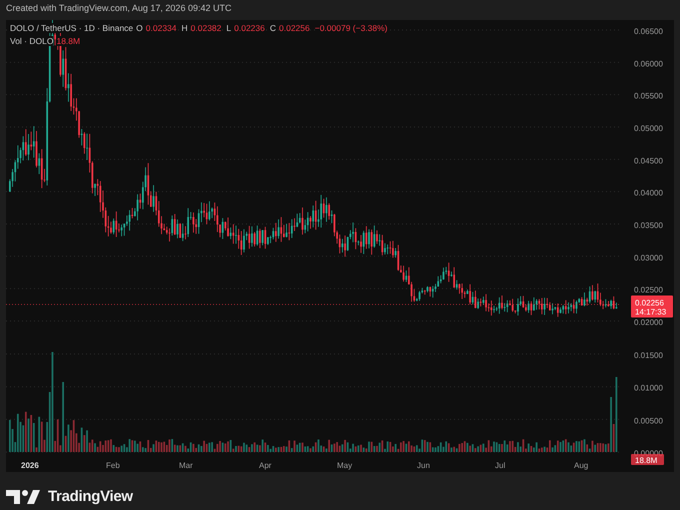  I want to click on volume-label: Vol · DOLO, so click(32, 41).